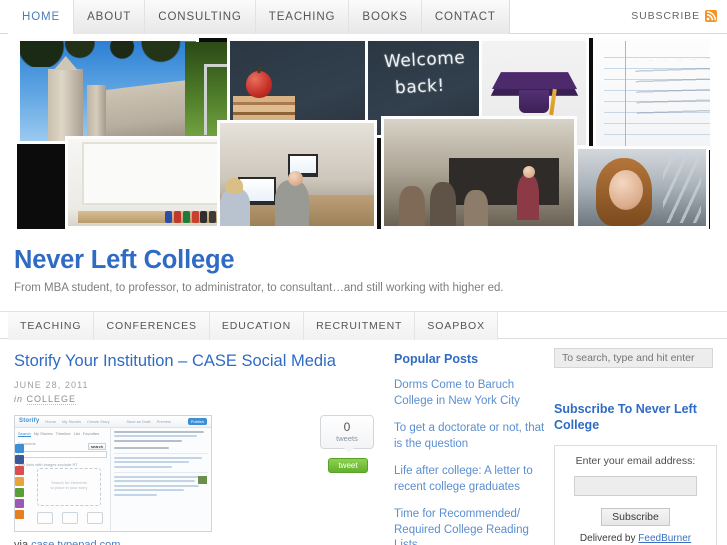  What do you see at coordinates (626, 94) in the screenshot?
I see `notebook-margin-line` at bounding box center [626, 94].